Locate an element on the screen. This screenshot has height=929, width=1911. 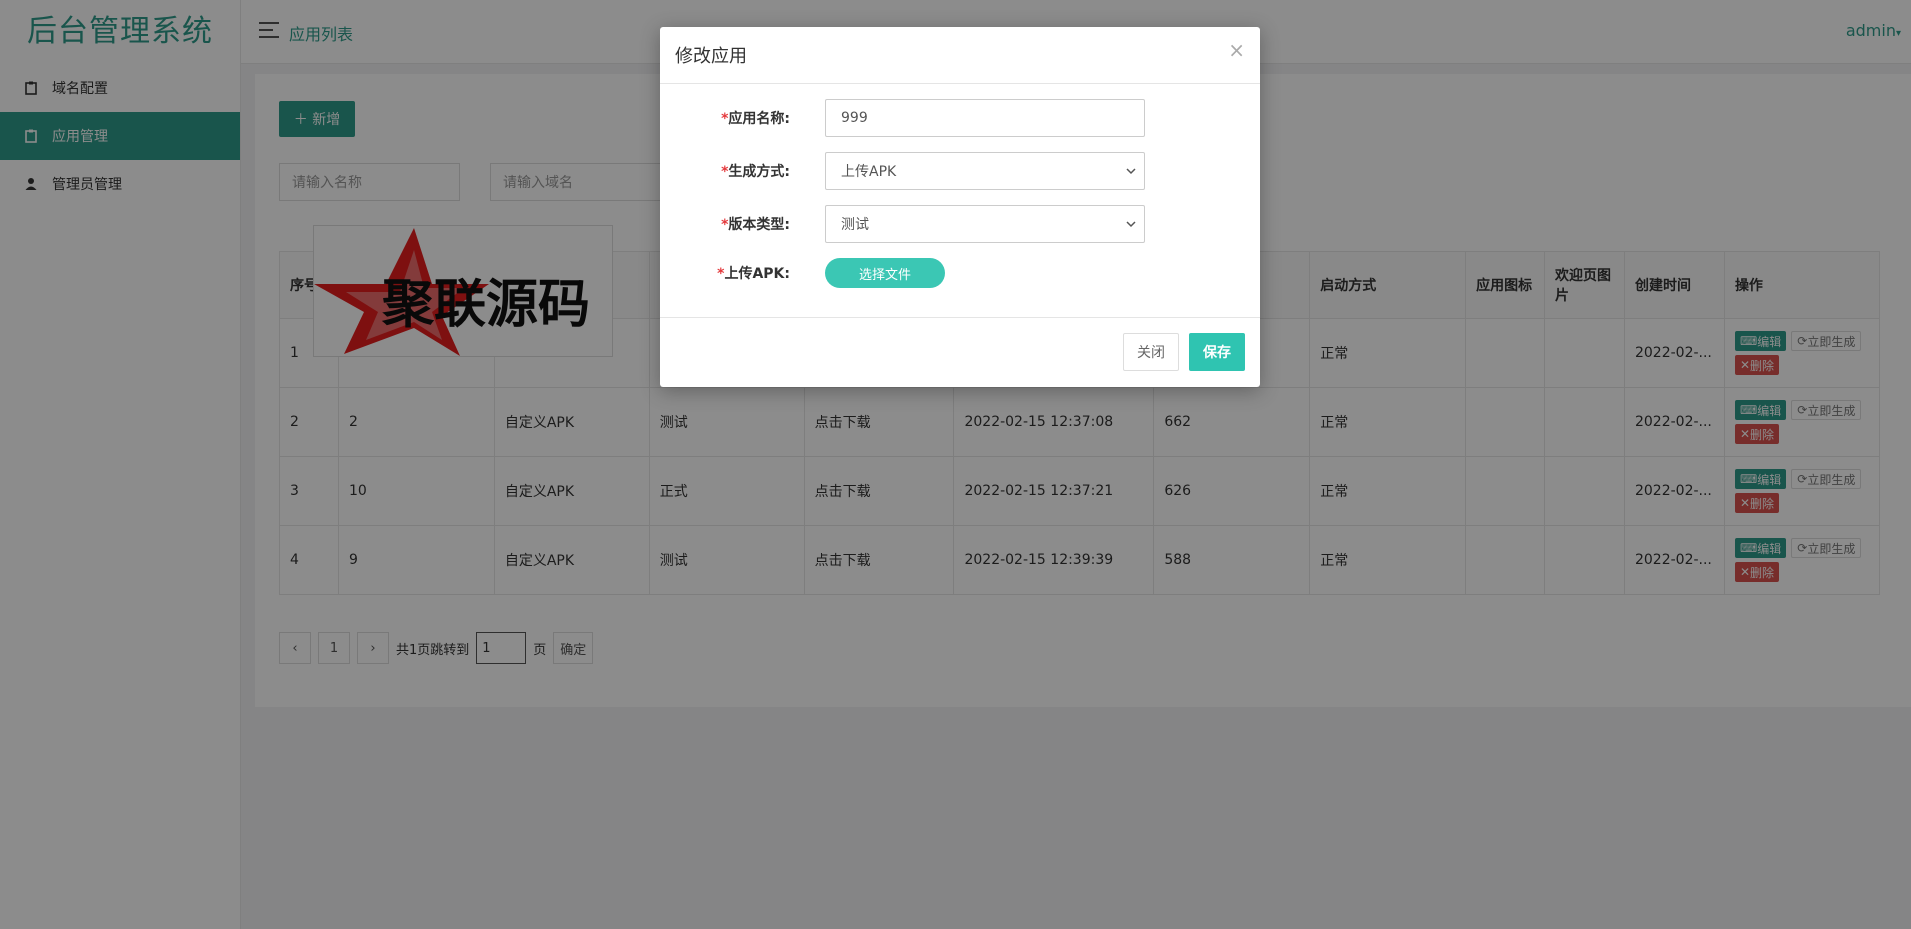
app-name-label: *应用名称: is located at coordinates (755, 119).